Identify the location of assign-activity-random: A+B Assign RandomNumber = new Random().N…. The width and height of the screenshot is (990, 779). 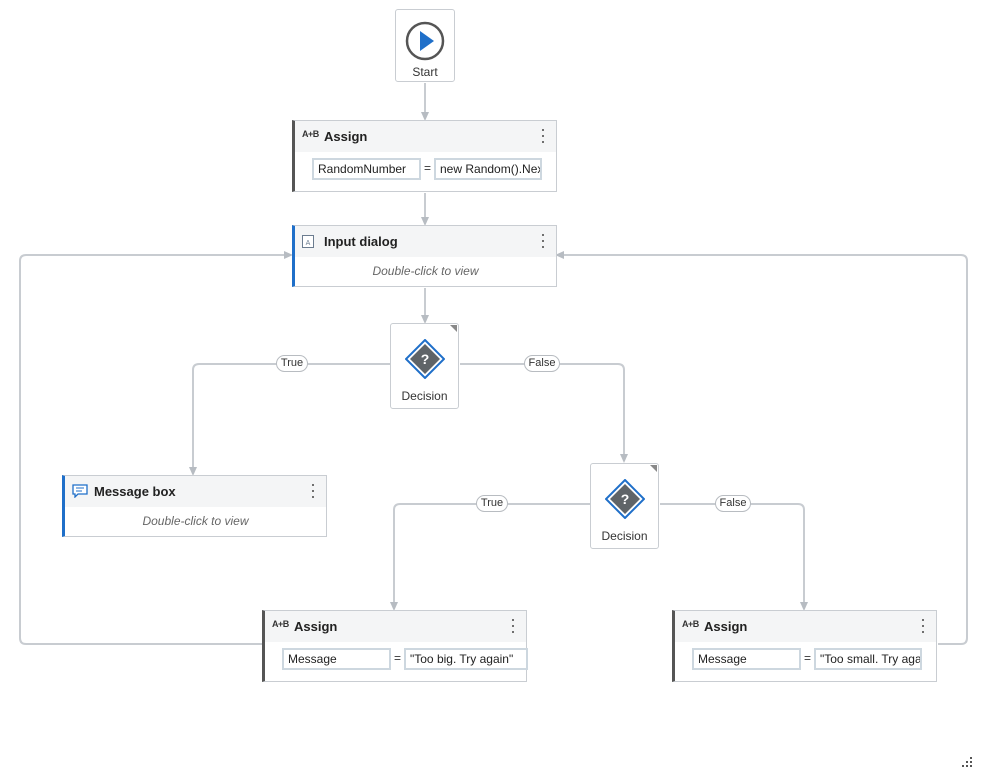
(424, 156).